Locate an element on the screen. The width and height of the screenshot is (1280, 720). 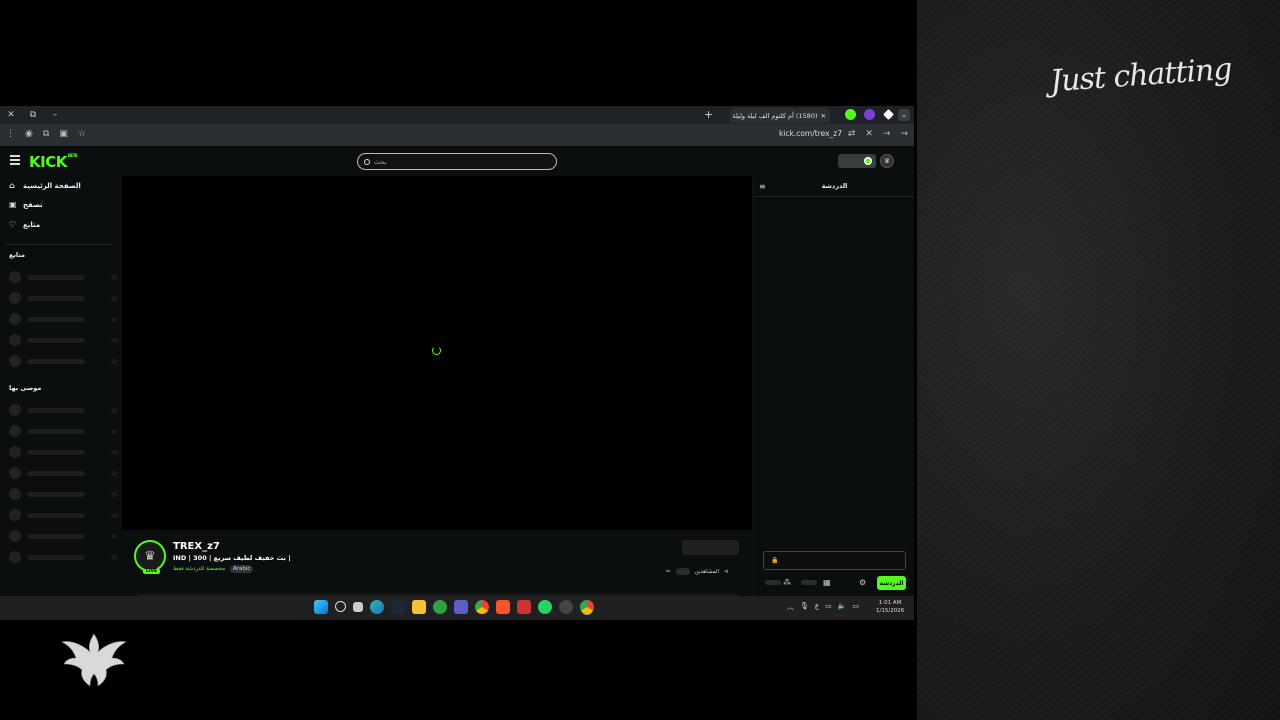
battery-icon: ▭ is located at coordinates (855, 607).